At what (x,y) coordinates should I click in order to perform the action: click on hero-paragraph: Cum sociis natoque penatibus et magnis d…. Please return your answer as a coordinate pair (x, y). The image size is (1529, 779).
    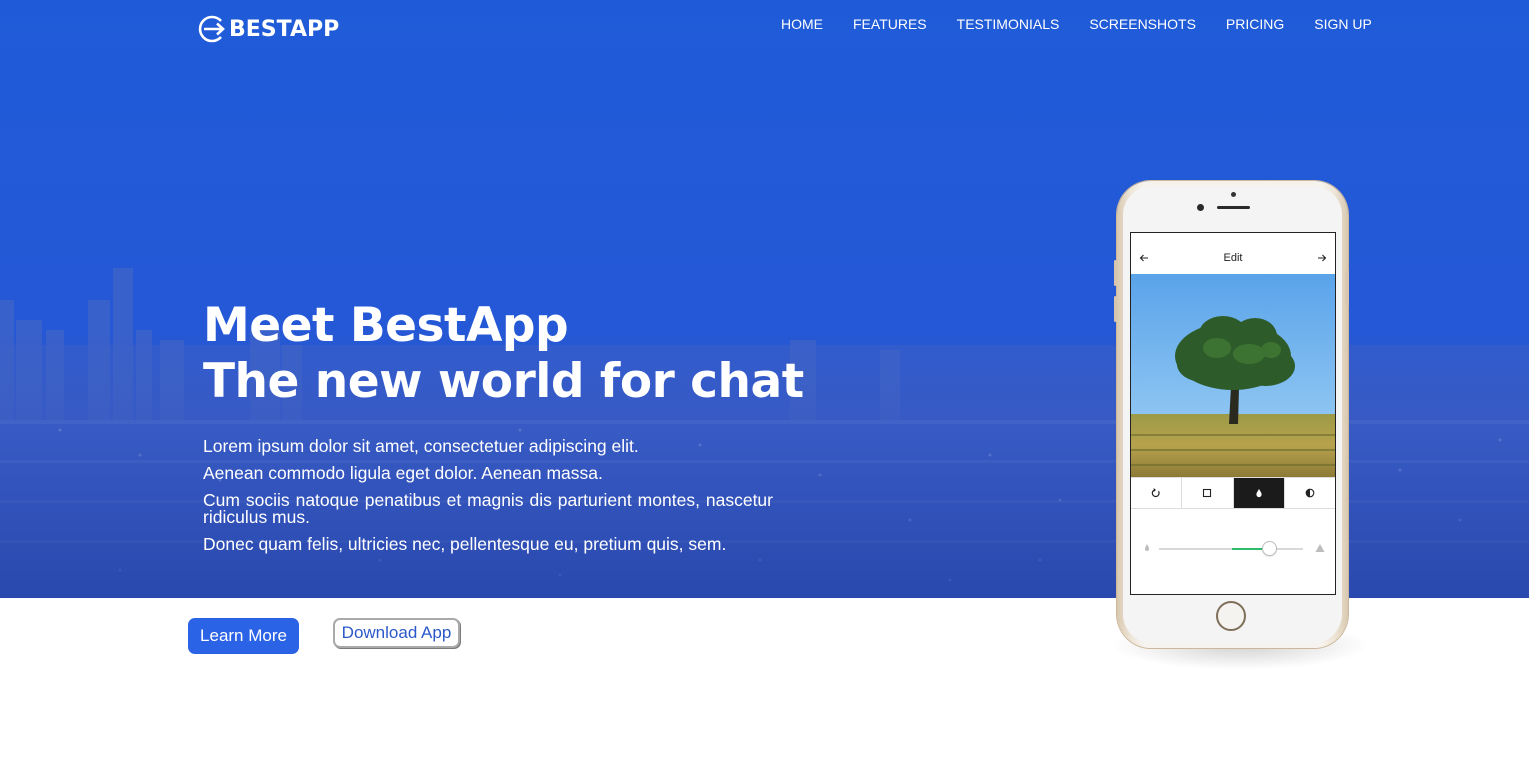
    Looking at the image, I should click on (488, 508).